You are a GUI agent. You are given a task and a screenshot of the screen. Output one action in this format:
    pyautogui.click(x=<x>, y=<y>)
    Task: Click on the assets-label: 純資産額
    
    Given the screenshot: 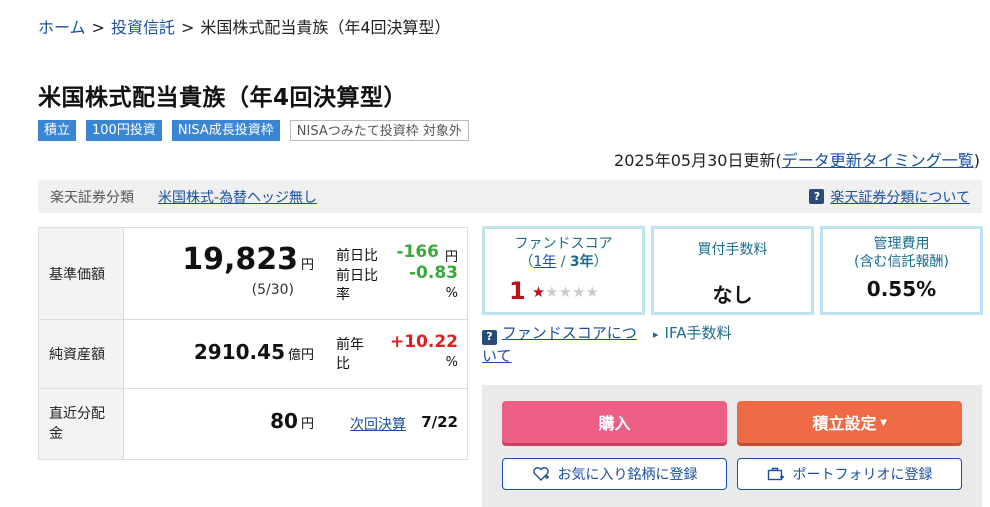 What is the action you would take?
    pyautogui.click(x=81, y=354)
    